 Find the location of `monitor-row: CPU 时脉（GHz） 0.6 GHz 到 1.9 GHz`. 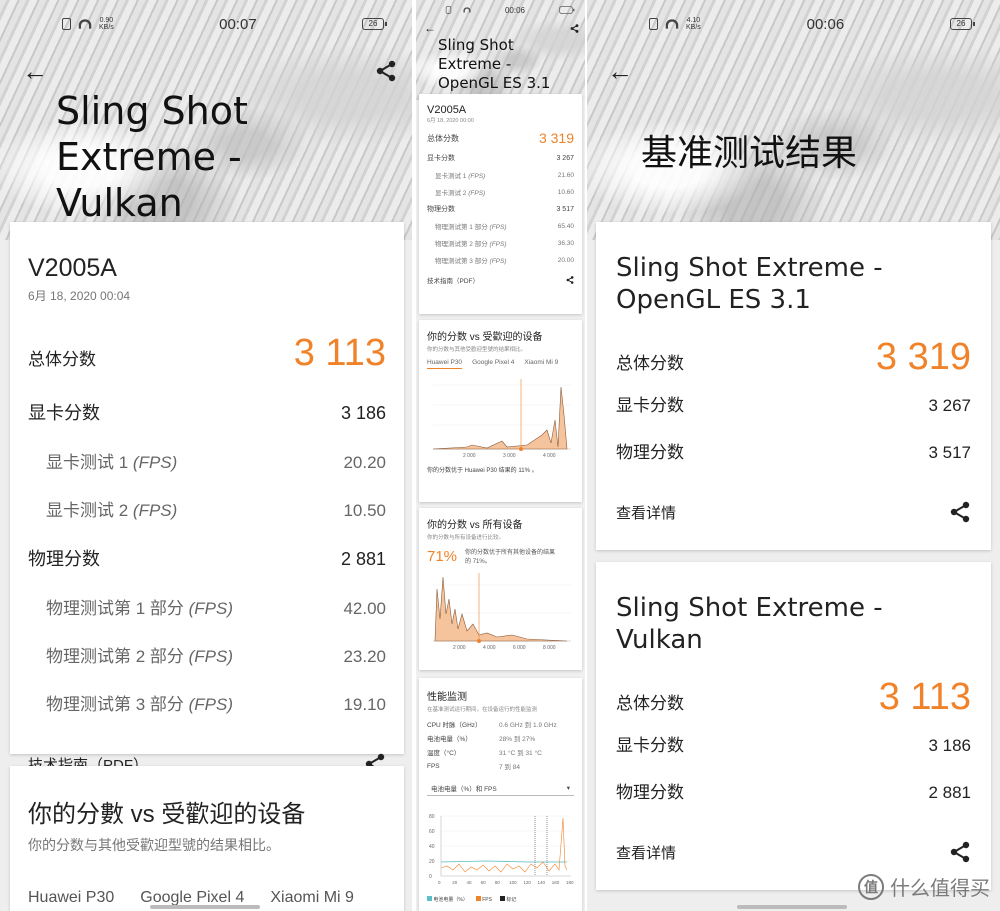

monitor-row: CPU 时脉（GHz） 0.6 GHz 到 1.9 GHz is located at coordinates (500, 724).